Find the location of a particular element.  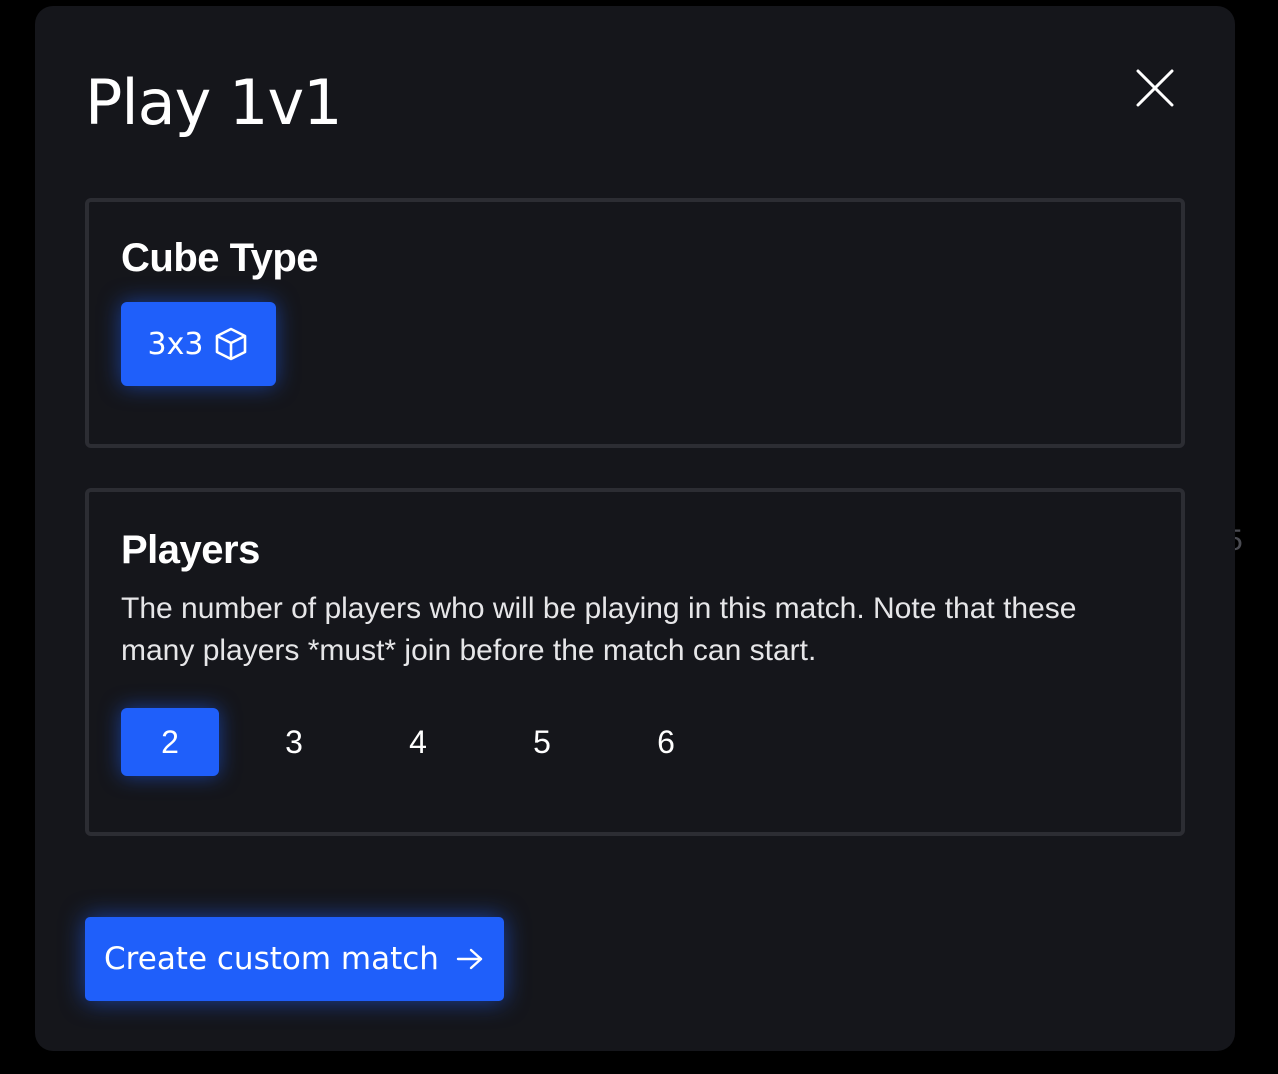

create-custom-match-label: Create custom match is located at coordinates (271, 959).